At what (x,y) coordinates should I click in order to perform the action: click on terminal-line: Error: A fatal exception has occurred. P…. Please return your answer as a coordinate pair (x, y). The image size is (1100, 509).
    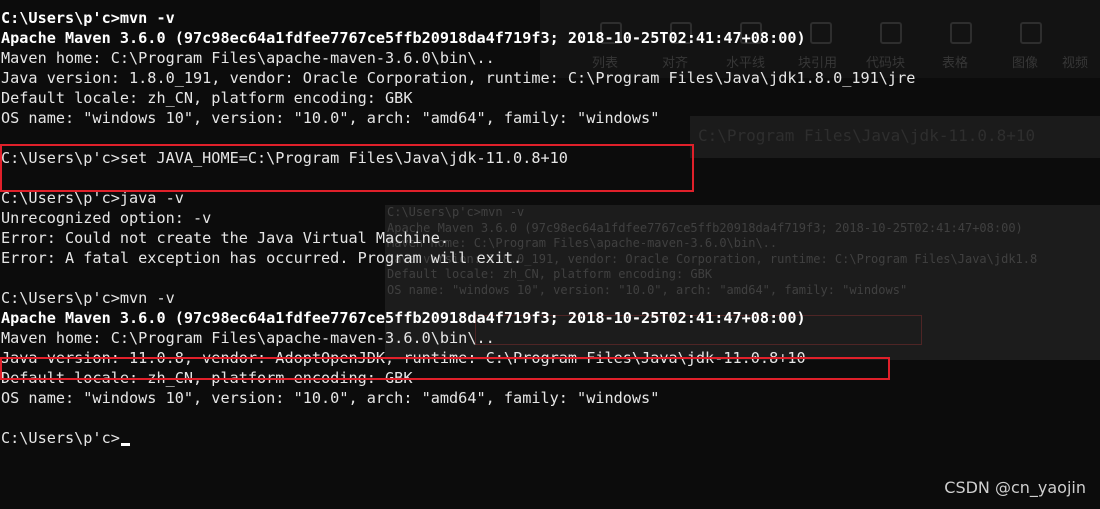
    Looking at the image, I should click on (262, 258).